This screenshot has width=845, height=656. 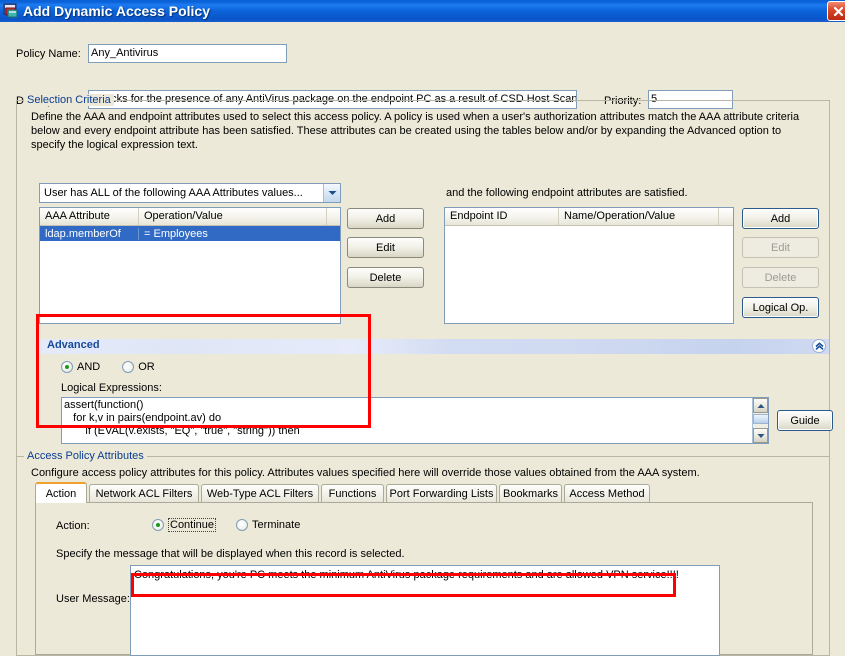 I want to click on operator-and-radio: AND, so click(x=80, y=367).